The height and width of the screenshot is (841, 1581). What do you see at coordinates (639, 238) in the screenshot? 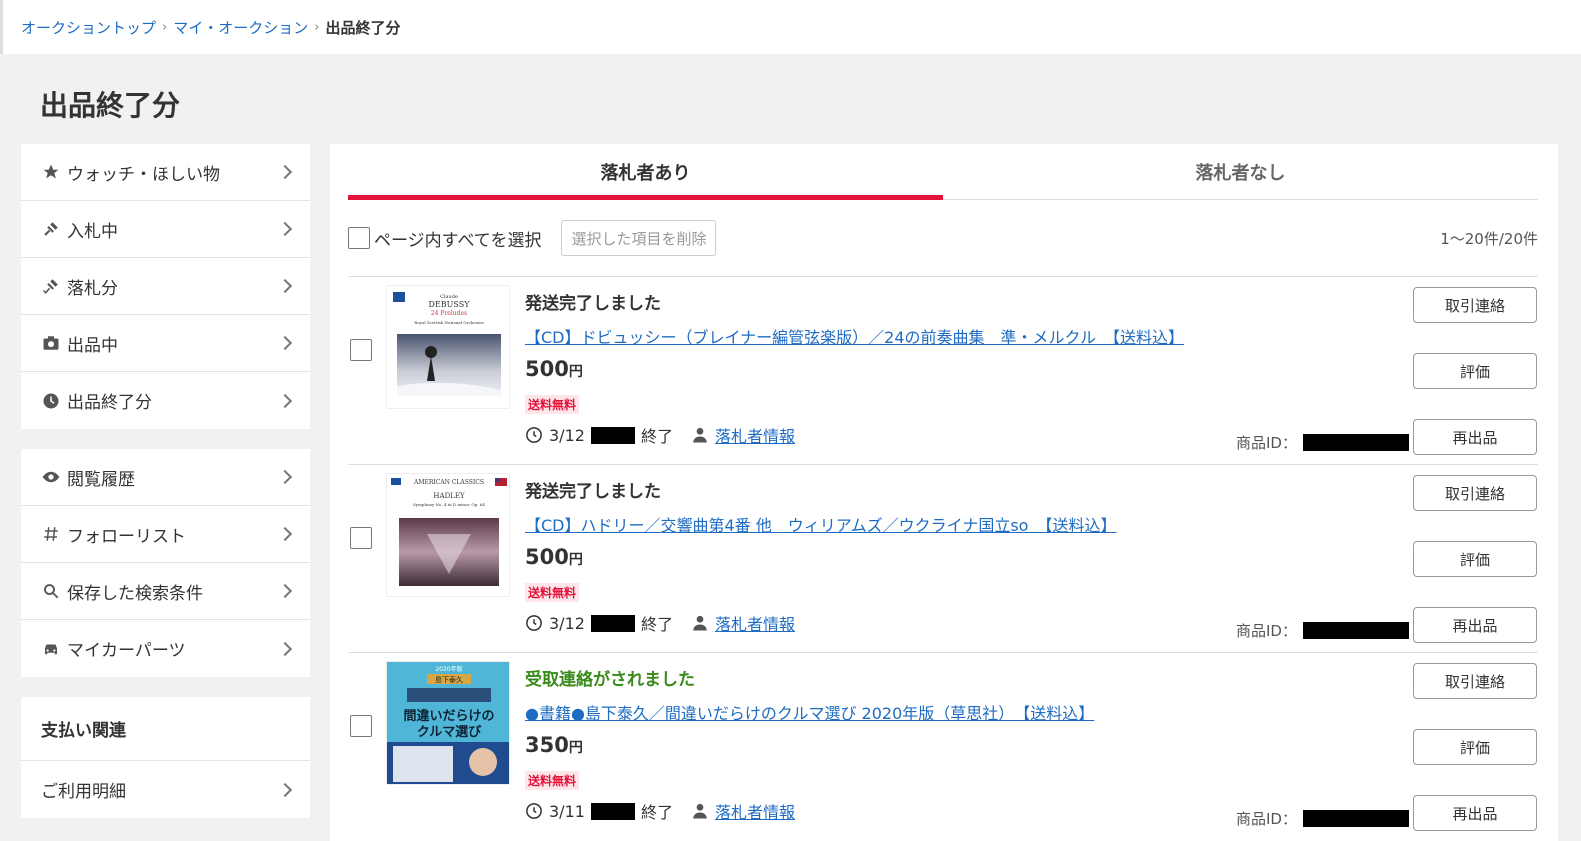
I see `delete-selected-button: 選択した項目を削除` at bounding box center [639, 238].